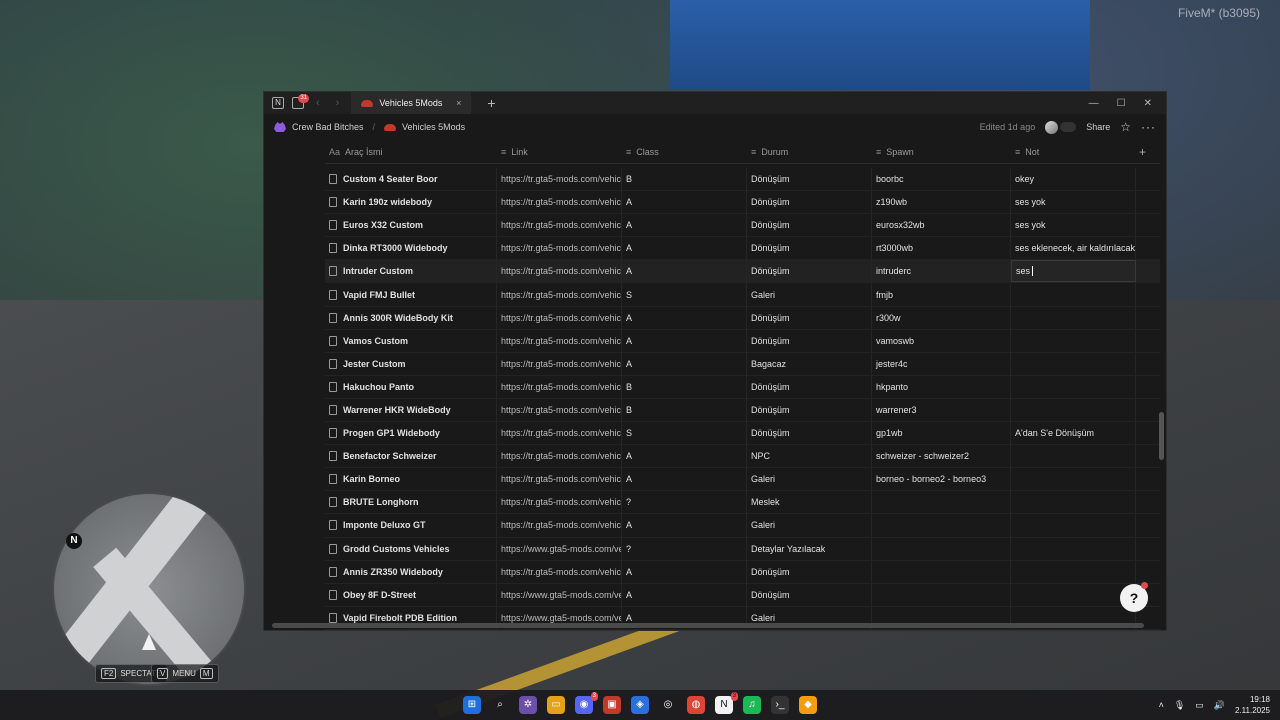 Image resolution: width=1280 pixels, height=720 pixels. What do you see at coordinates (708, 625) in the screenshot?
I see `horizontal-scrollbar` at bounding box center [708, 625].